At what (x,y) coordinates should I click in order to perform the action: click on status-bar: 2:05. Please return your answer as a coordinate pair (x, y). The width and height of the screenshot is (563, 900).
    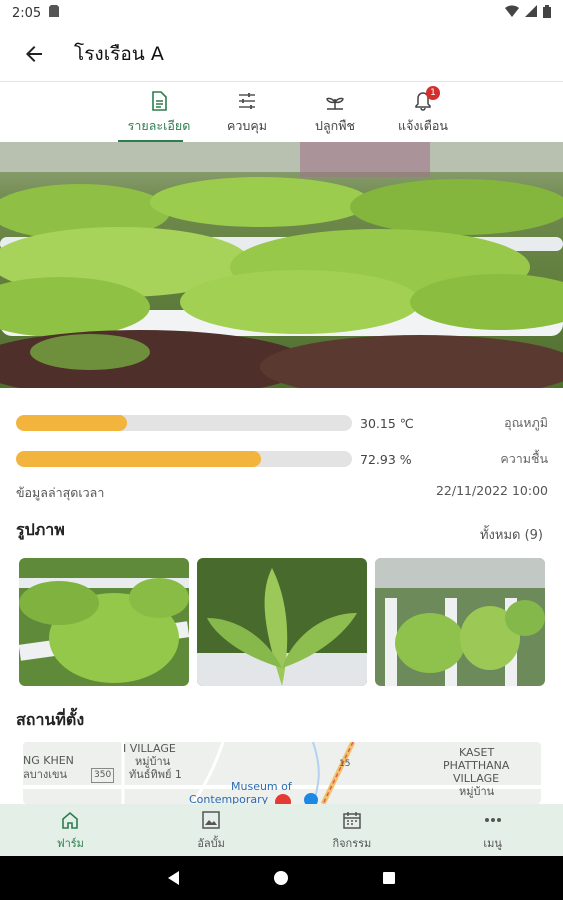
    Looking at the image, I should click on (281, 13).